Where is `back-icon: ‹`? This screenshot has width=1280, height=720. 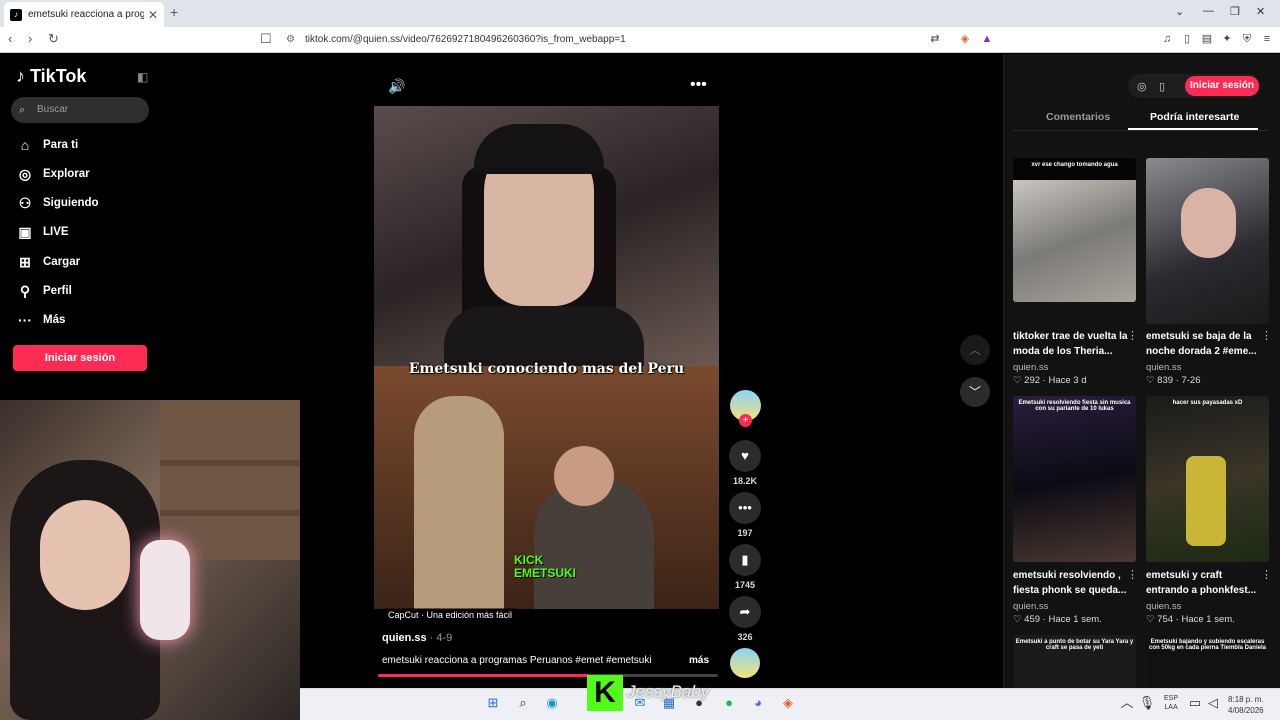 back-icon: ‹ is located at coordinates (10, 38).